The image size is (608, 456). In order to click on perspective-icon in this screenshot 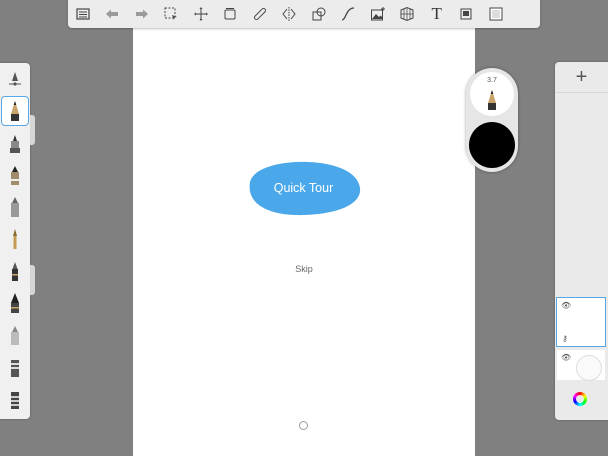, I will do `click(408, 14)`.